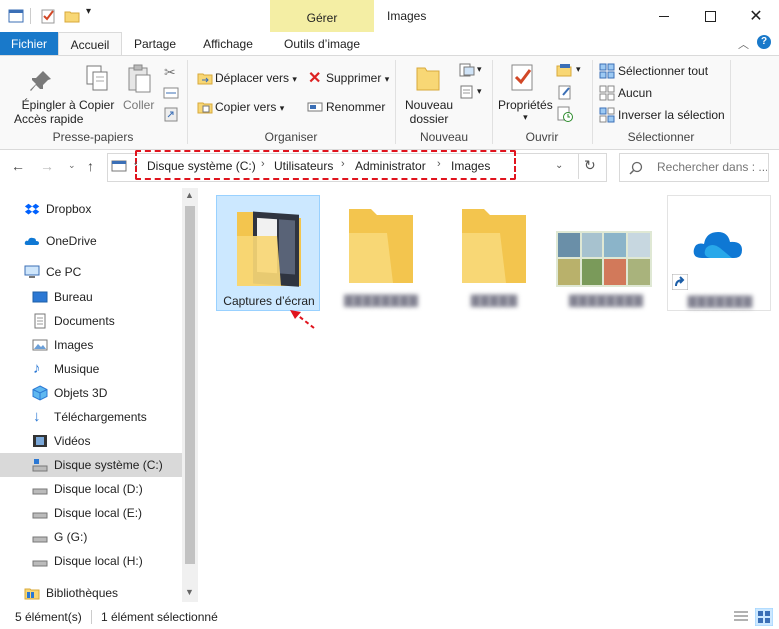 This screenshot has height=629, width=779. Describe the element at coordinates (91, 593) in the screenshot. I see `nav-item-bibliotheques: Bibliothèques` at that location.